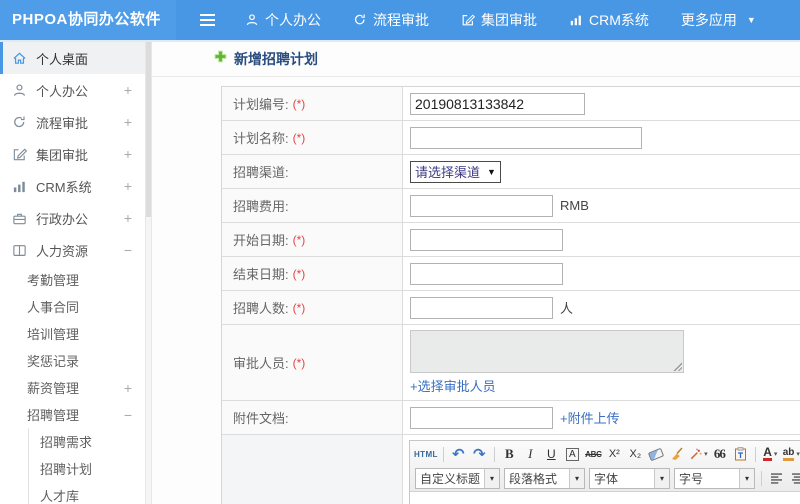  I want to click on select-approvers-link: +选择审批人员, so click(453, 385).